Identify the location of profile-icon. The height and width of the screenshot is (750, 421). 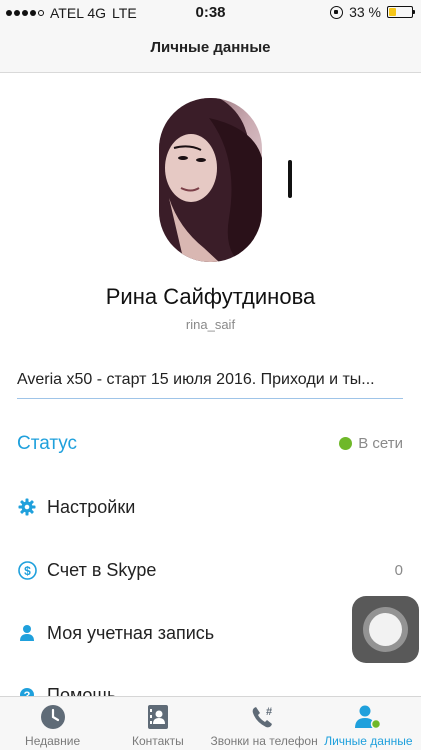
(368, 717).